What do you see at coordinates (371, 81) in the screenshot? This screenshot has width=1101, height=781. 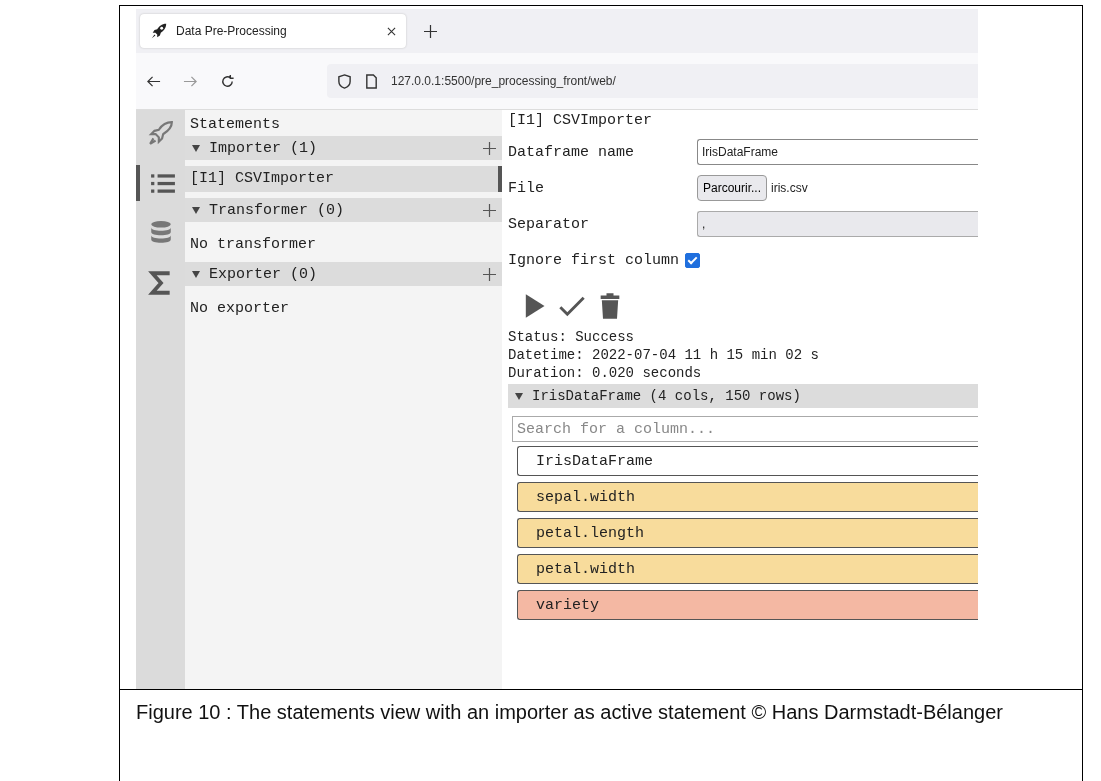 I see `page-icon` at bounding box center [371, 81].